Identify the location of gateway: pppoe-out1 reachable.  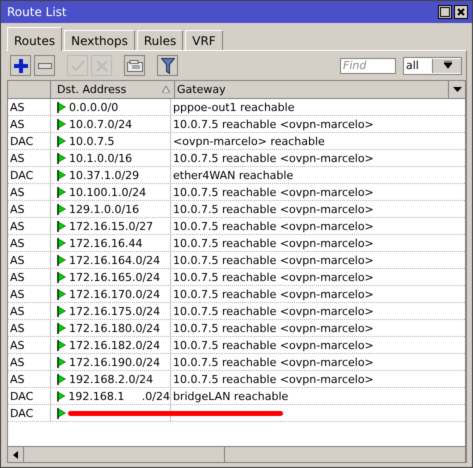
(233, 107).